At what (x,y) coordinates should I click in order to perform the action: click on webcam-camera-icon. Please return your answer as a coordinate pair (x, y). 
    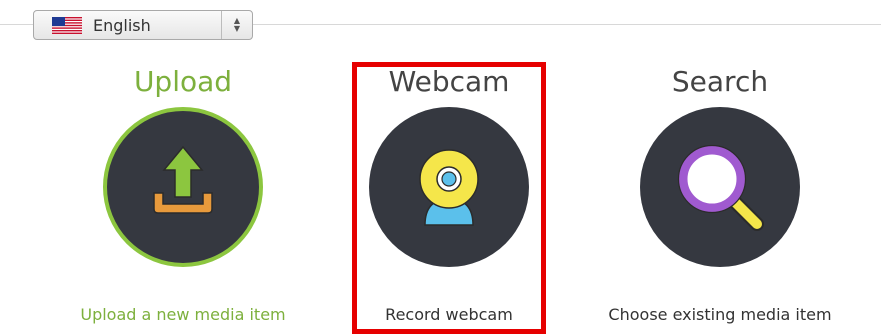
    Looking at the image, I should click on (449, 187).